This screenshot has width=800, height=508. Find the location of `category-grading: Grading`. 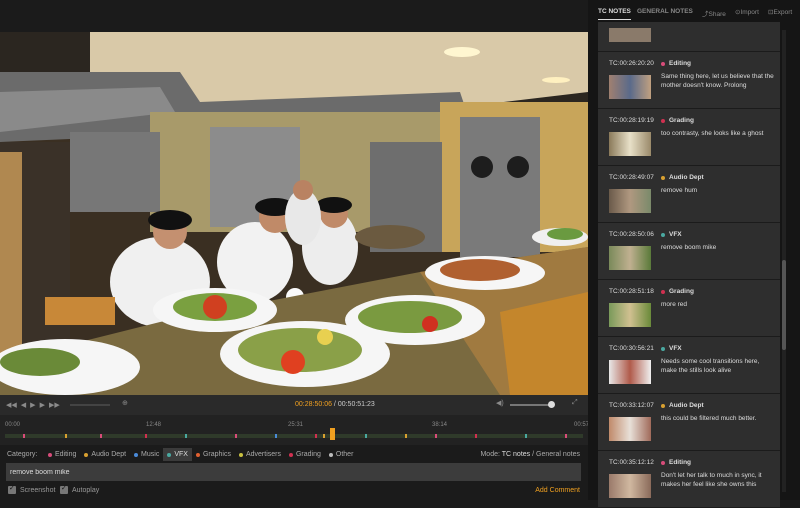

category-grading: Grading is located at coordinates (305, 454).